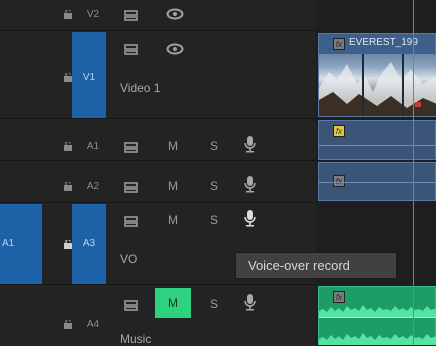 The width and height of the screenshot is (436, 346). I want to click on track-name-video-1: Video 1, so click(140, 88).